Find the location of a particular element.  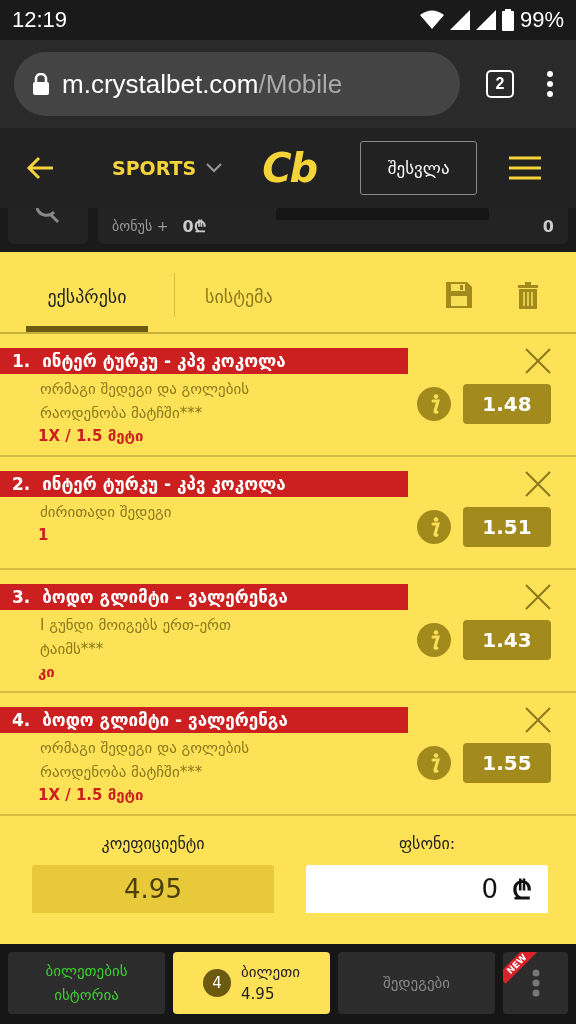

save-icon is located at coordinates (459, 295).